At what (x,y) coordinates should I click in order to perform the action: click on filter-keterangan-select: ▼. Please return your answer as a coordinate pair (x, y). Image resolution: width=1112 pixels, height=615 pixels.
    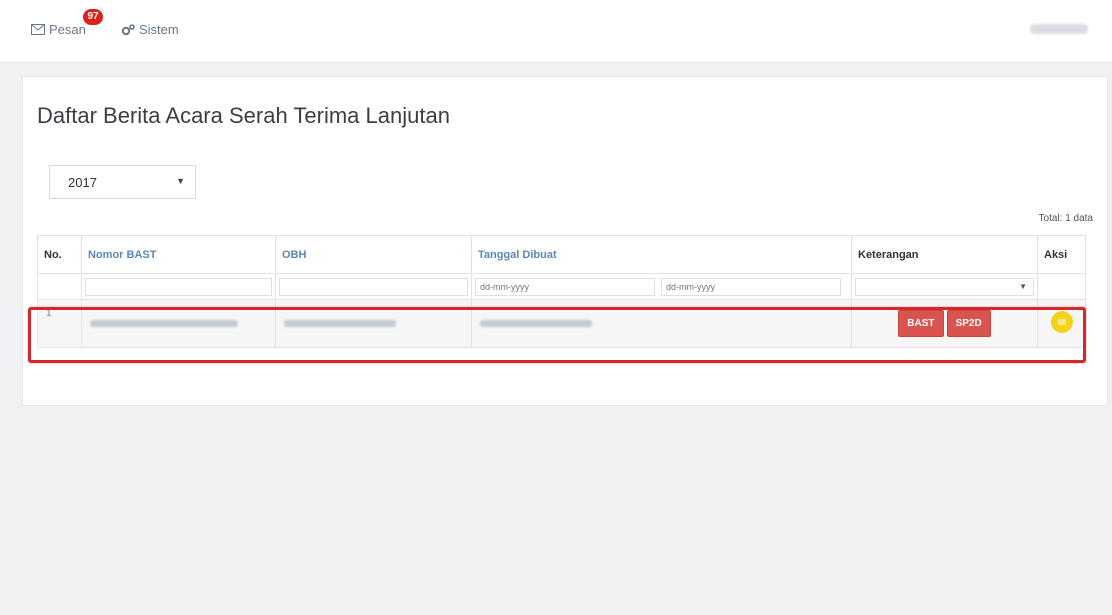
    Looking at the image, I should click on (944, 286).